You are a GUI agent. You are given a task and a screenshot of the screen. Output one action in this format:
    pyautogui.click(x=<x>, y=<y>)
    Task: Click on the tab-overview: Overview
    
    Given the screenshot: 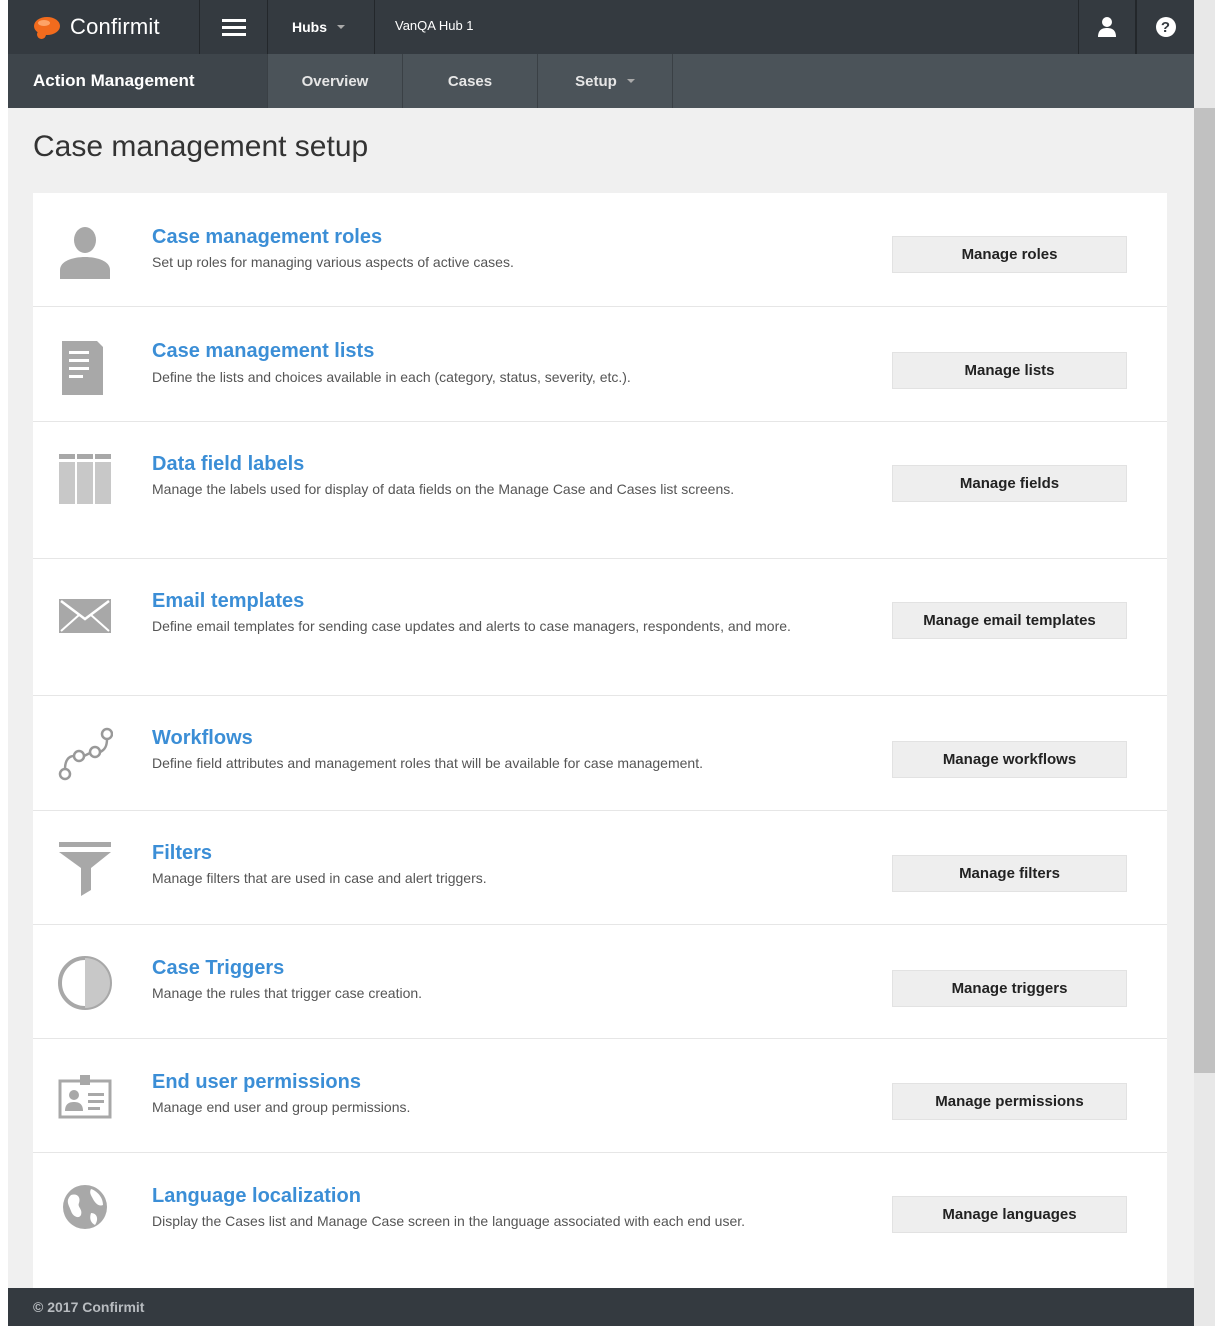 What is the action you would take?
    pyautogui.click(x=335, y=81)
    